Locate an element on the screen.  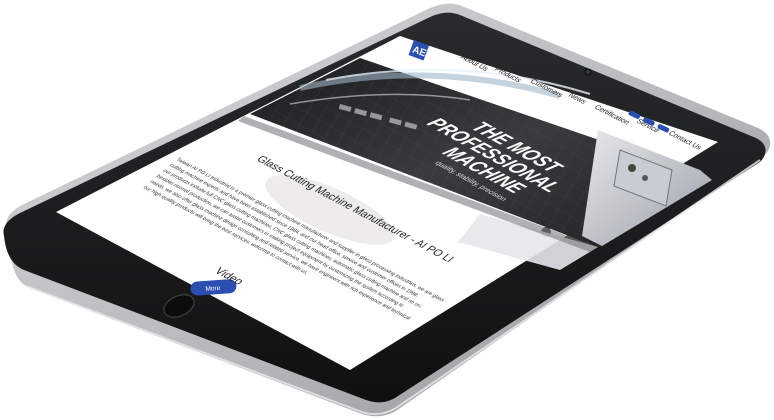
more-button-label: More is located at coordinates (213, 289).